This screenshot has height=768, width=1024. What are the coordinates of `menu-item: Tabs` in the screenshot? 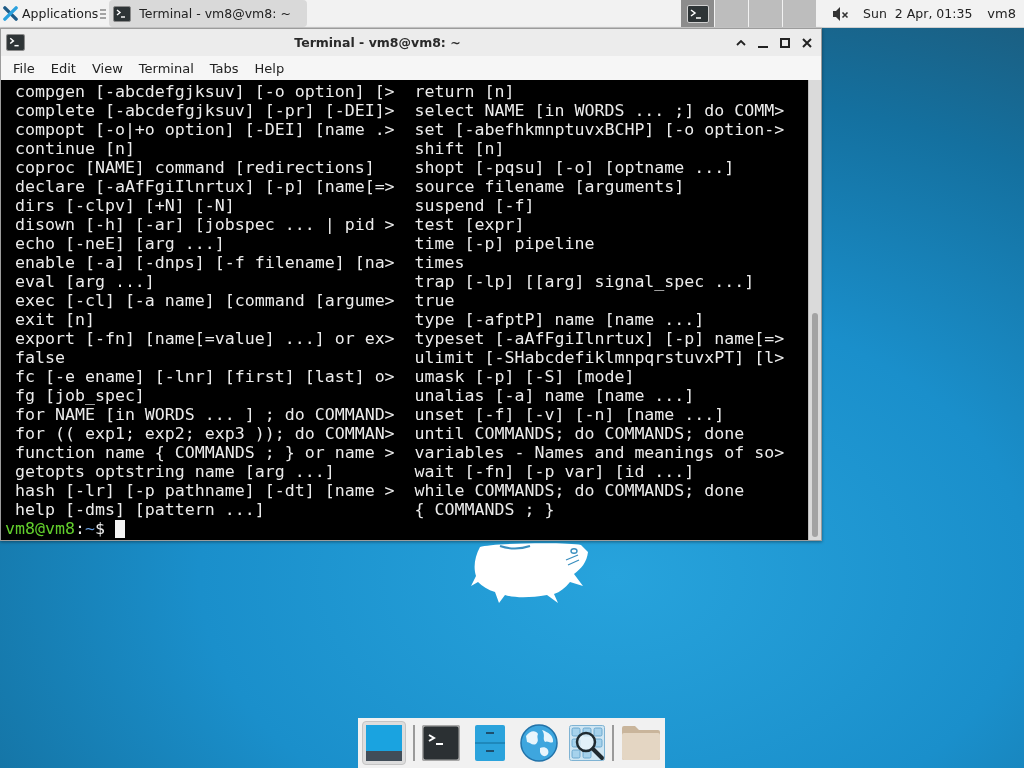 It's located at (224, 68).